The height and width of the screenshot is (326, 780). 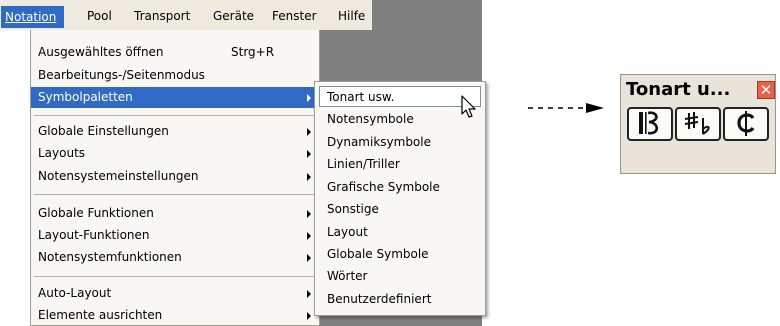 I want to click on menu-item-layouts: Layouts, so click(x=175, y=153).